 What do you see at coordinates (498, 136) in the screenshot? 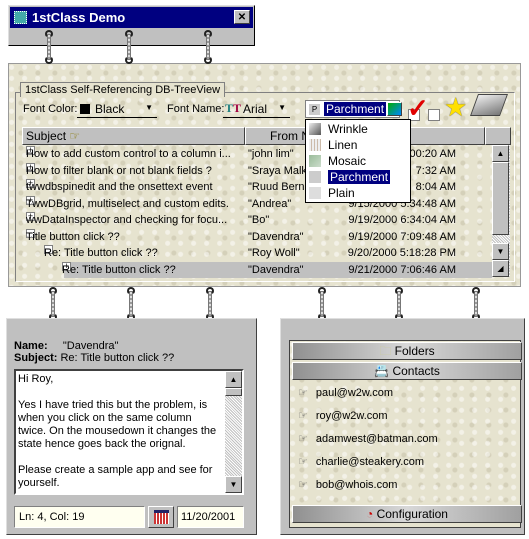
I see `column-header-extra` at bounding box center [498, 136].